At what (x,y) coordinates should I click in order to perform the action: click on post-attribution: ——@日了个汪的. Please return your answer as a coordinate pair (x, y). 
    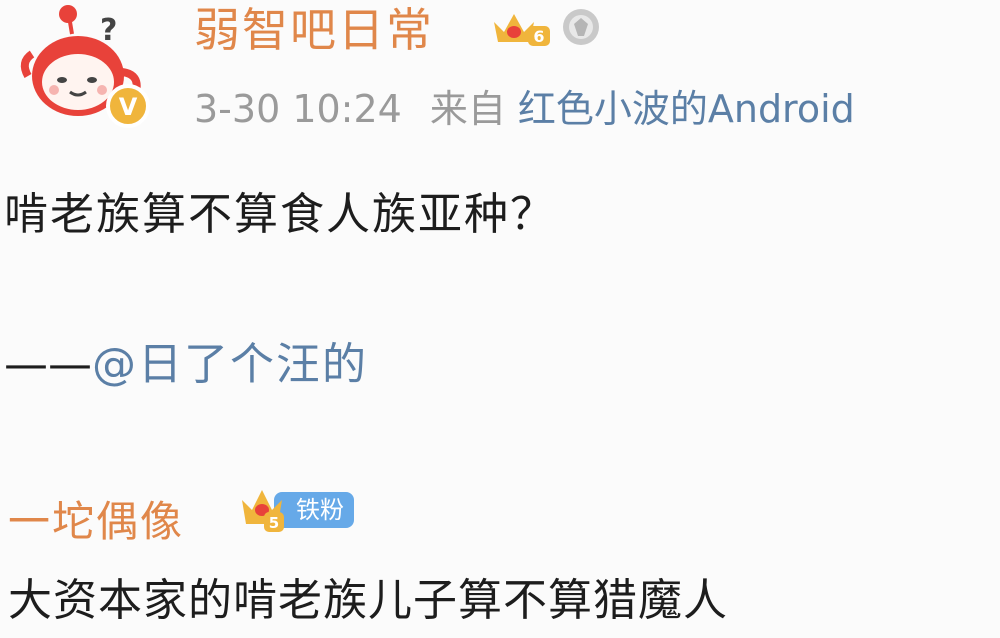
    Looking at the image, I should click on (186, 360).